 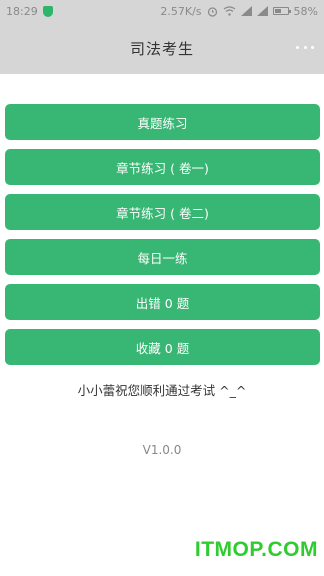 What do you see at coordinates (22, 11) in the screenshot?
I see `status-time: 18:29` at bounding box center [22, 11].